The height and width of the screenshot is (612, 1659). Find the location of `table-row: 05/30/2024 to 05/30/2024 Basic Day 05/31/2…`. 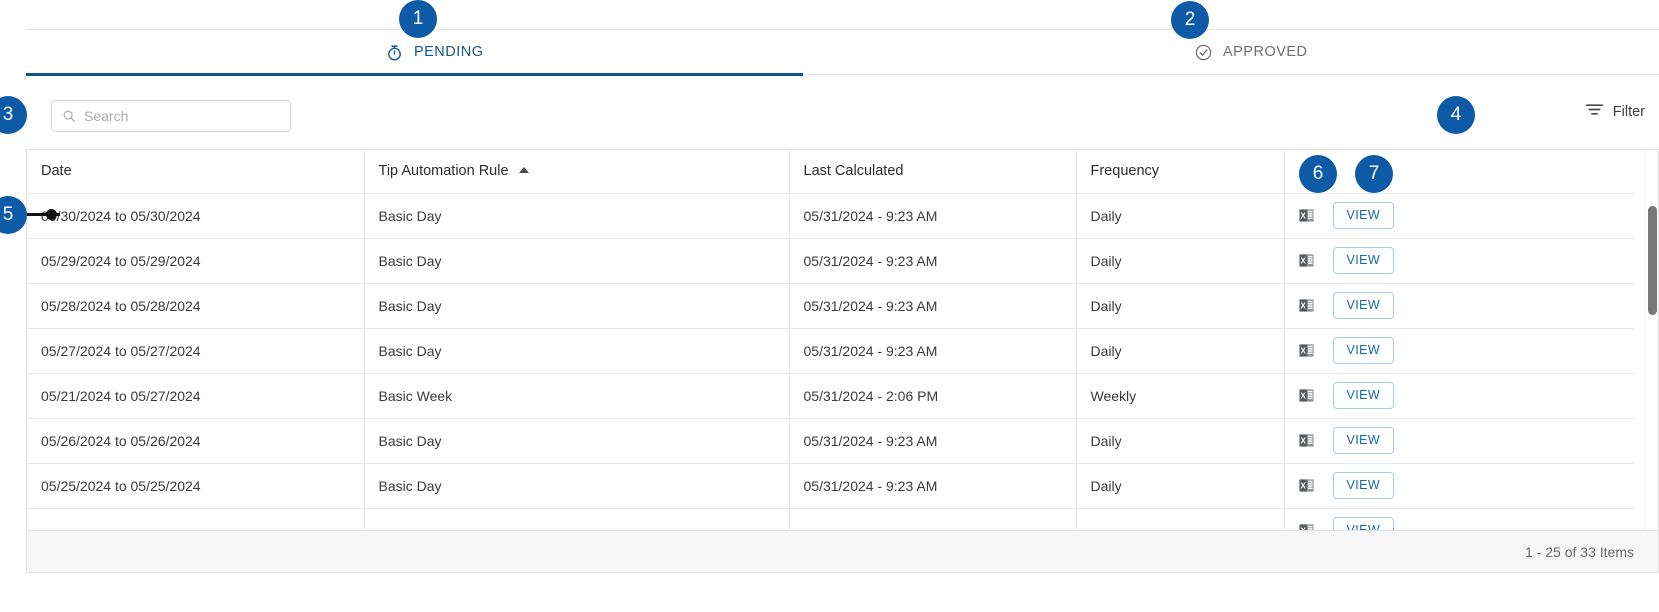

table-row: 05/30/2024 to 05/30/2024 Basic Day 05/31/2… is located at coordinates (830, 216).